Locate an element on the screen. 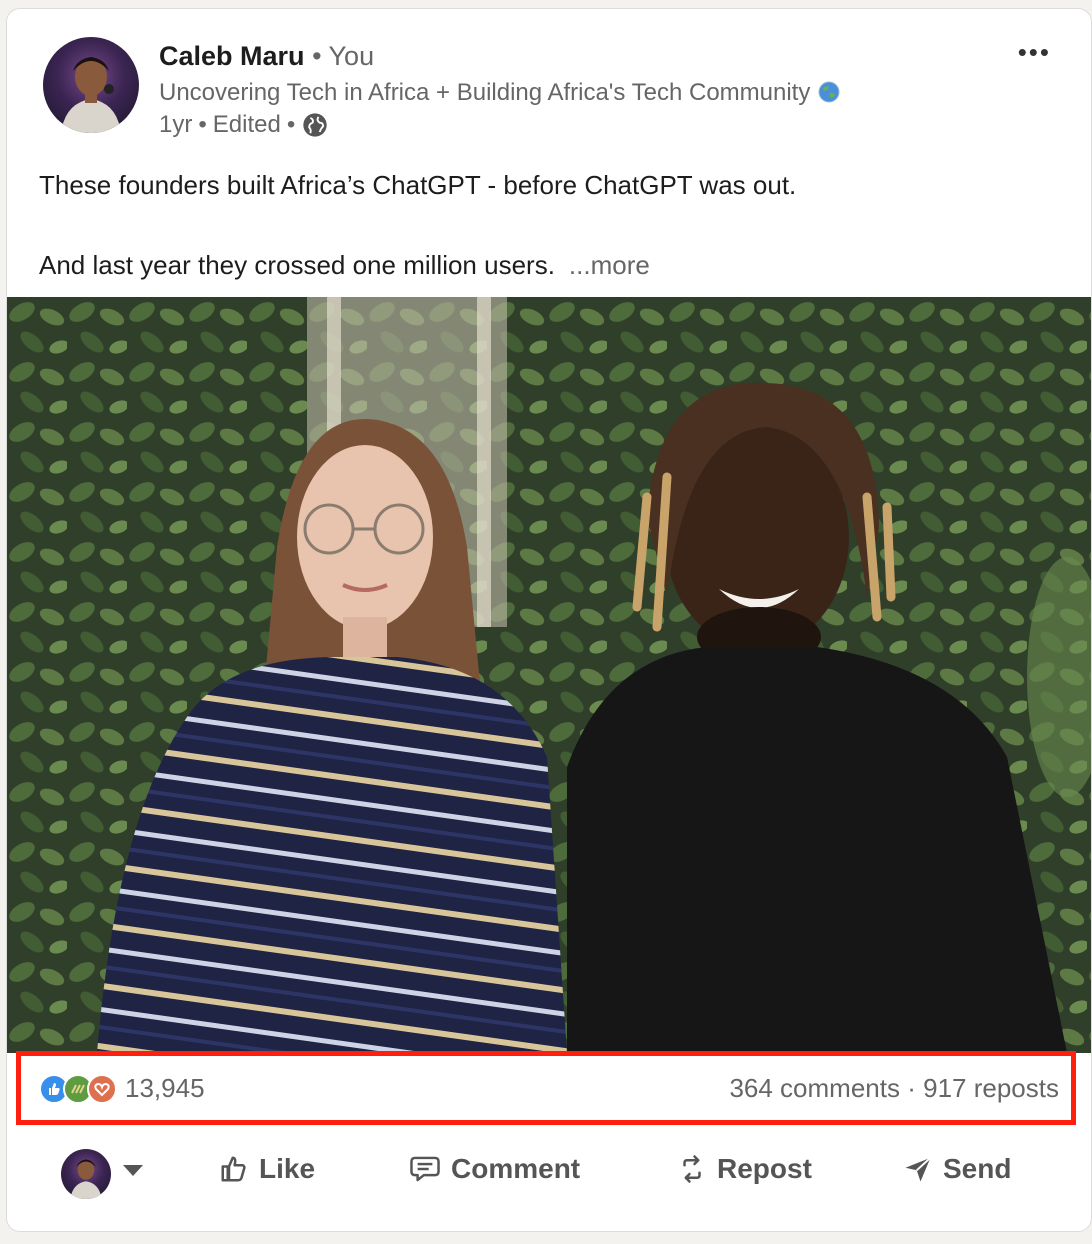  author-avatar is located at coordinates (91, 85).